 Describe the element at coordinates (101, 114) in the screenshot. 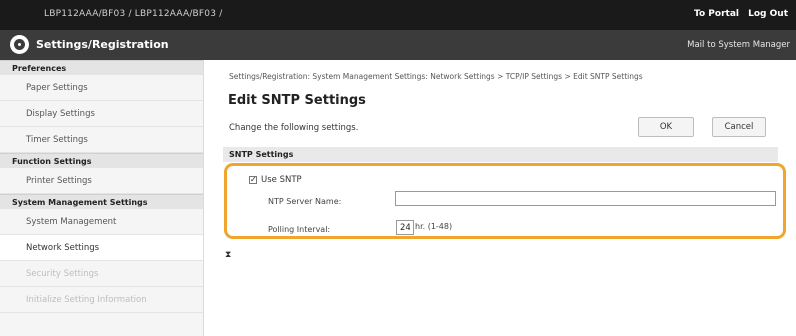

I see `sidebar-item-display-settings: Display Settings` at that location.